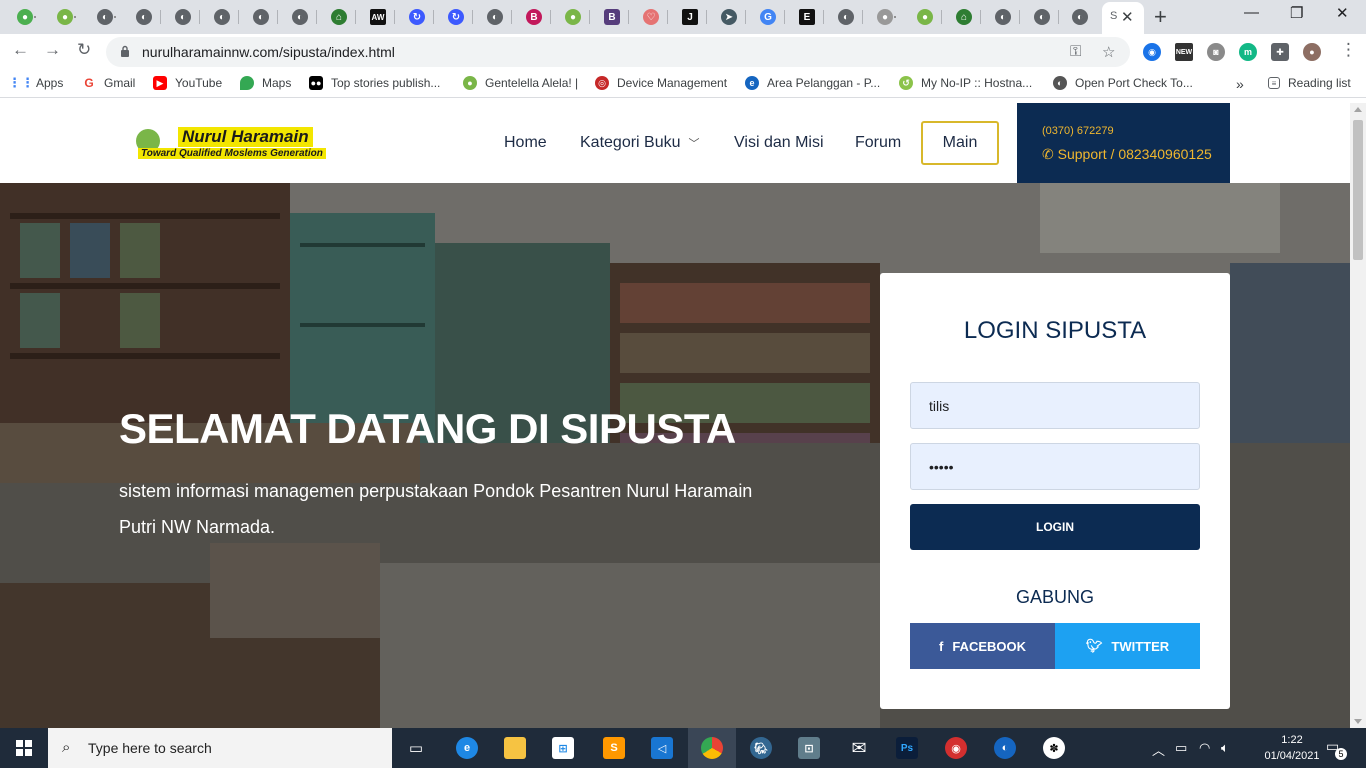 The height and width of the screenshot is (768, 1366). What do you see at coordinates (520, 83) in the screenshot?
I see `bookmark-gentelella: ● Gentelella Alela! |` at bounding box center [520, 83].